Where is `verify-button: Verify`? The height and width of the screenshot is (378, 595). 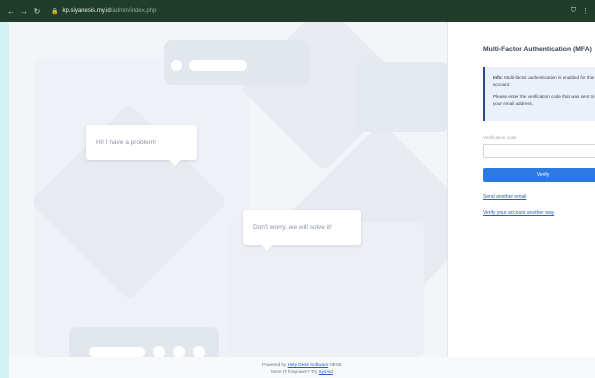 verify-button: Verify is located at coordinates (539, 175).